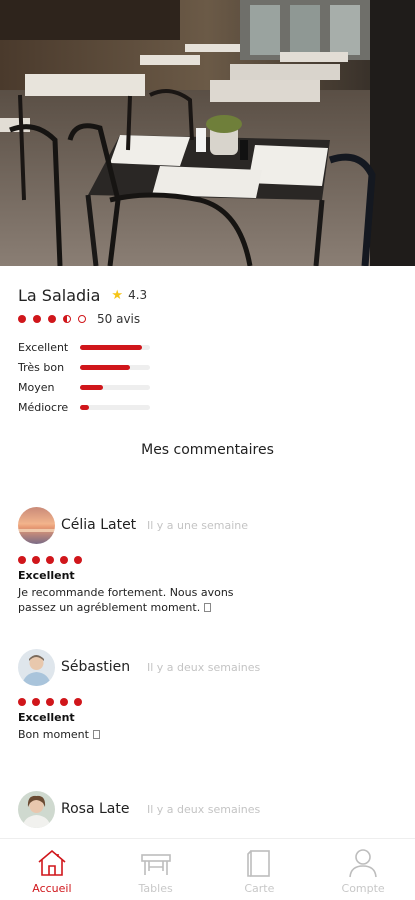 This screenshot has height=900, width=415. I want to click on rating-half-dot-icon, so click(67, 319).